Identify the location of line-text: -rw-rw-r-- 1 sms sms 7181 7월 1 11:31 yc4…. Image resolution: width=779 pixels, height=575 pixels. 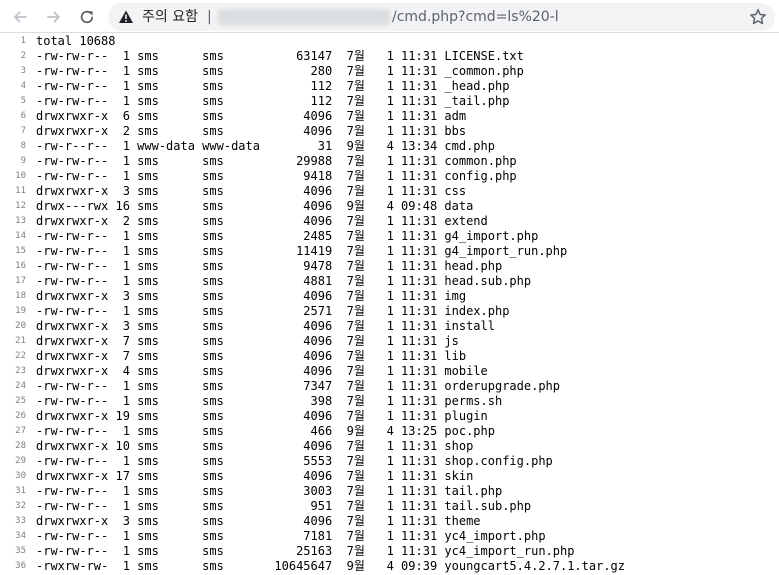
(291, 536).